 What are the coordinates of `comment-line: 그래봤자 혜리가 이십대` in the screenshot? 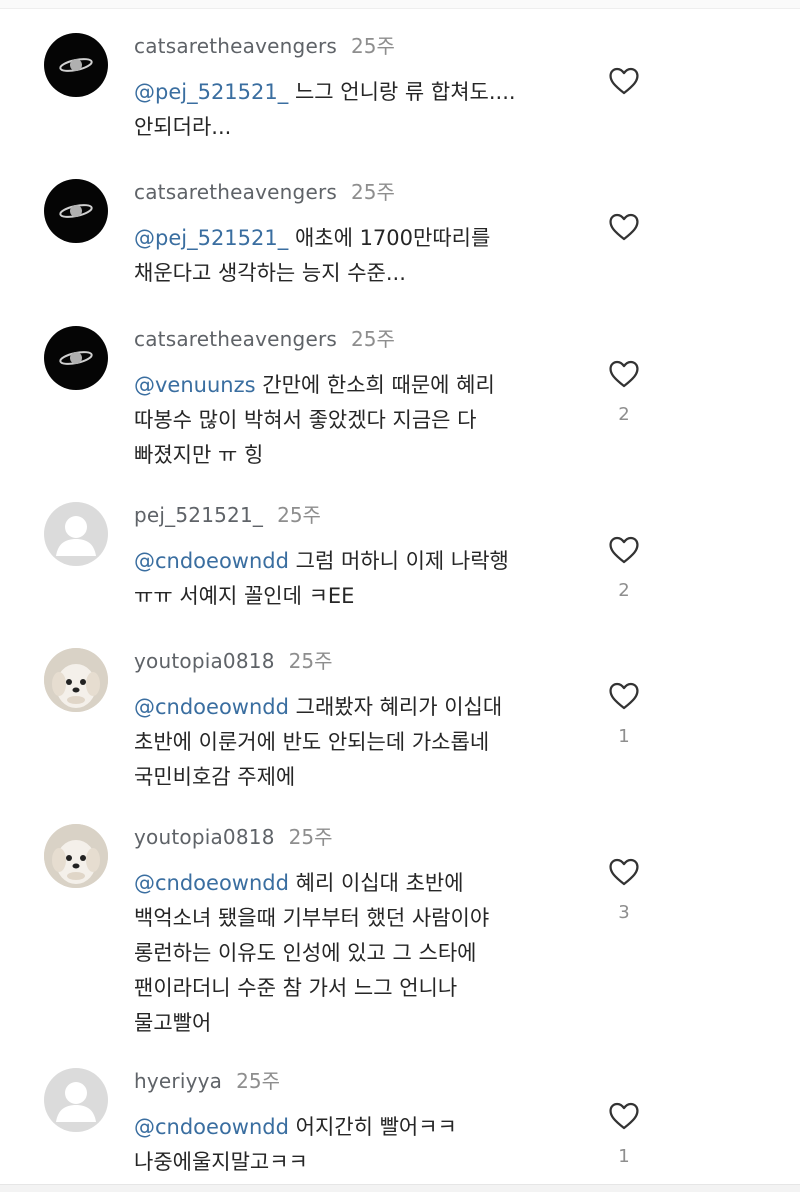 It's located at (399, 707).